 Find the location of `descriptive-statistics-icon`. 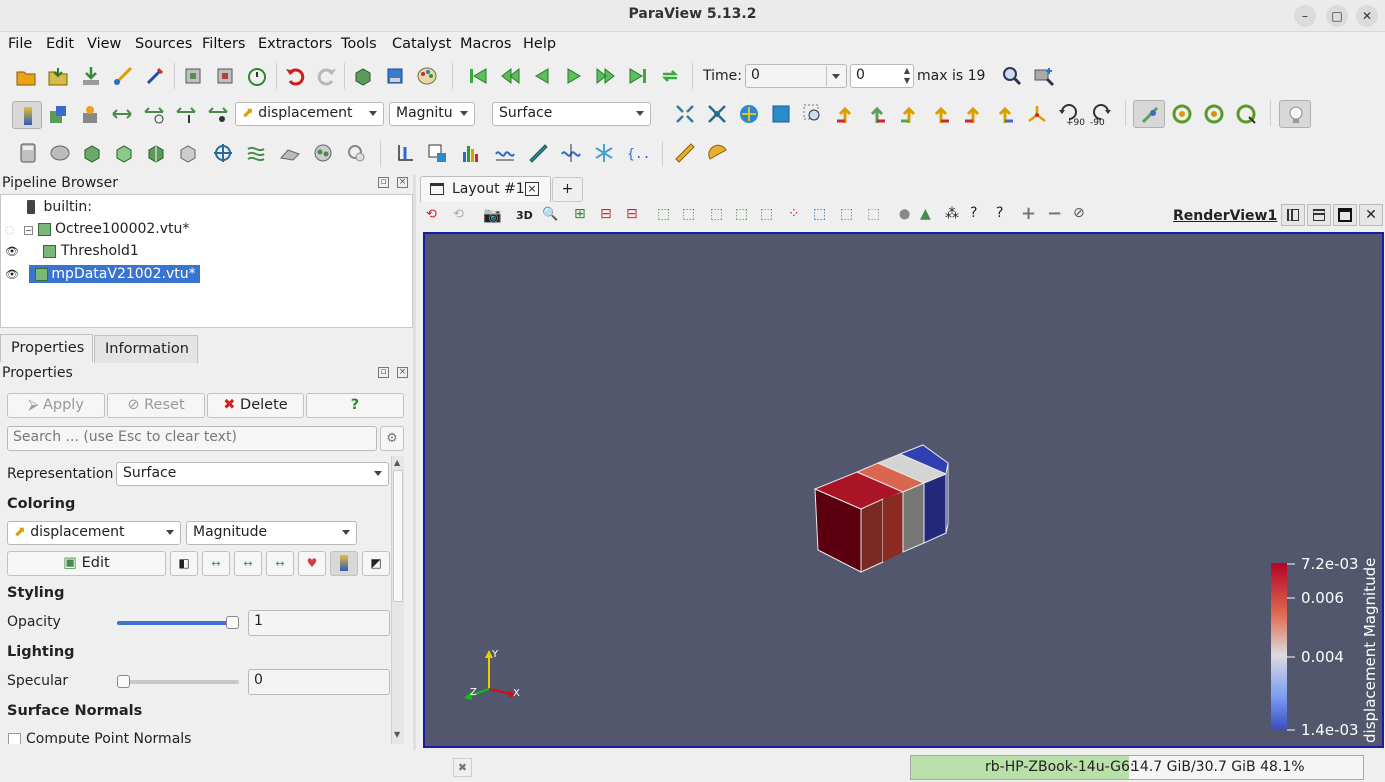

descriptive-statistics-icon is located at coordinates (538, 153).